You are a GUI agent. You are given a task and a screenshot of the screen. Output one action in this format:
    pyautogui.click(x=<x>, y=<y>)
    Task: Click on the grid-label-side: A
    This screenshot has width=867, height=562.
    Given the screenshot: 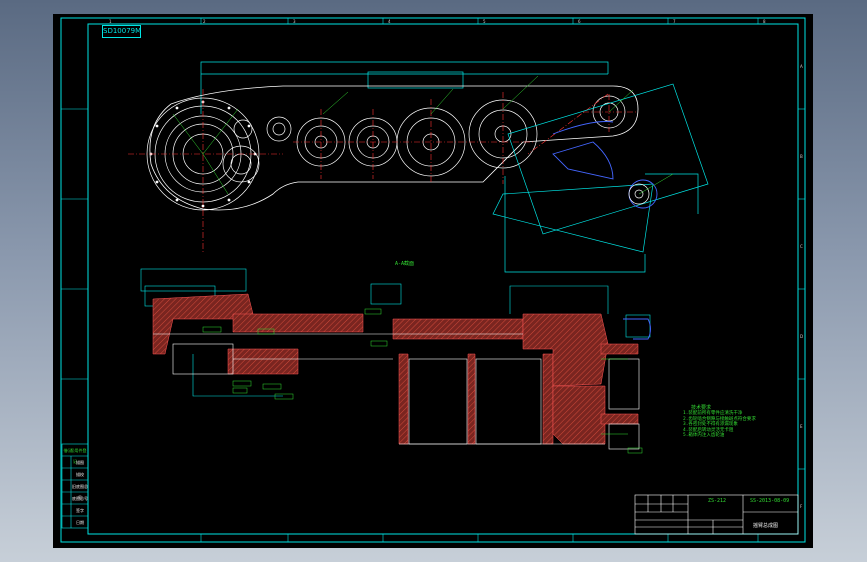 What is the action you would take?
    pyautogui.click(x=801, y=66)
    